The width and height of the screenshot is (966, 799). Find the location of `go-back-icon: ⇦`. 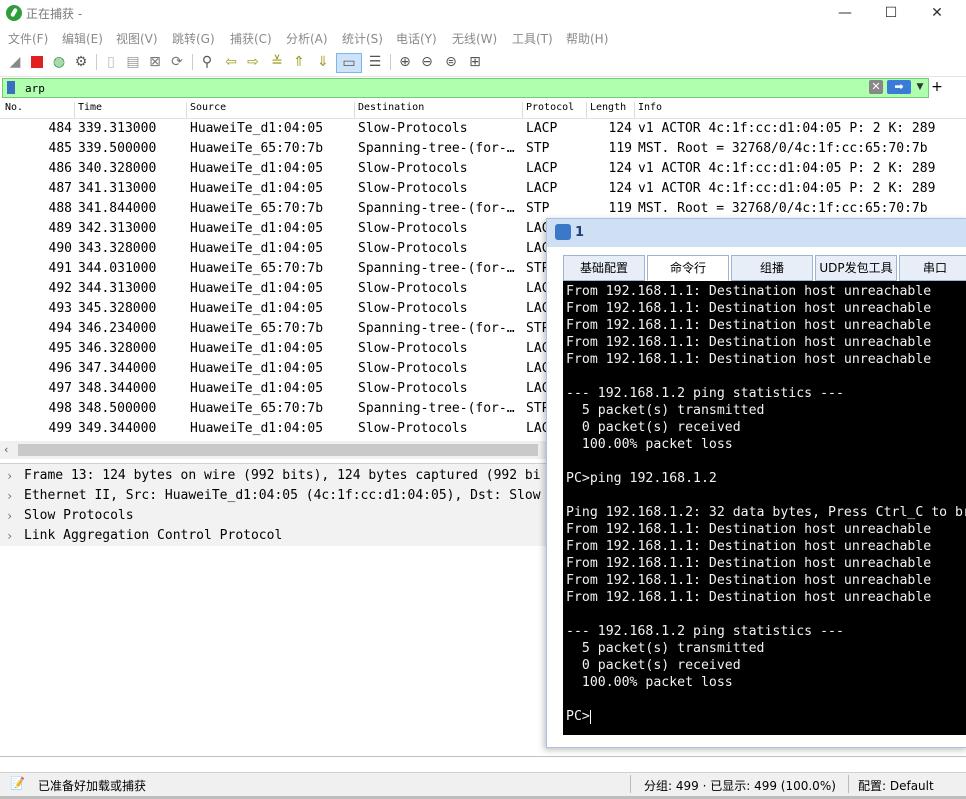

go-back-icon: ⇦ is located at coordinates (231, 62).